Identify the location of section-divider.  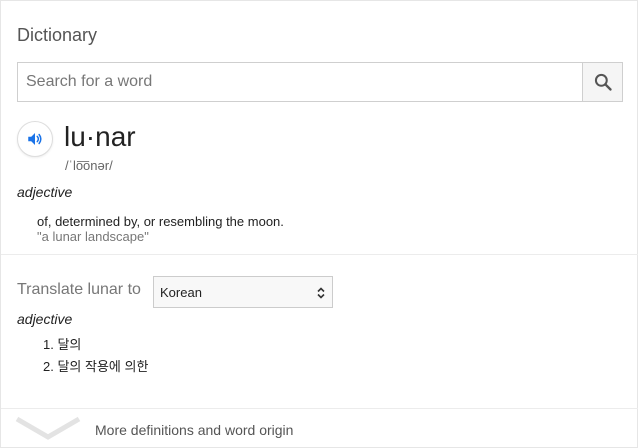
(319, 254).